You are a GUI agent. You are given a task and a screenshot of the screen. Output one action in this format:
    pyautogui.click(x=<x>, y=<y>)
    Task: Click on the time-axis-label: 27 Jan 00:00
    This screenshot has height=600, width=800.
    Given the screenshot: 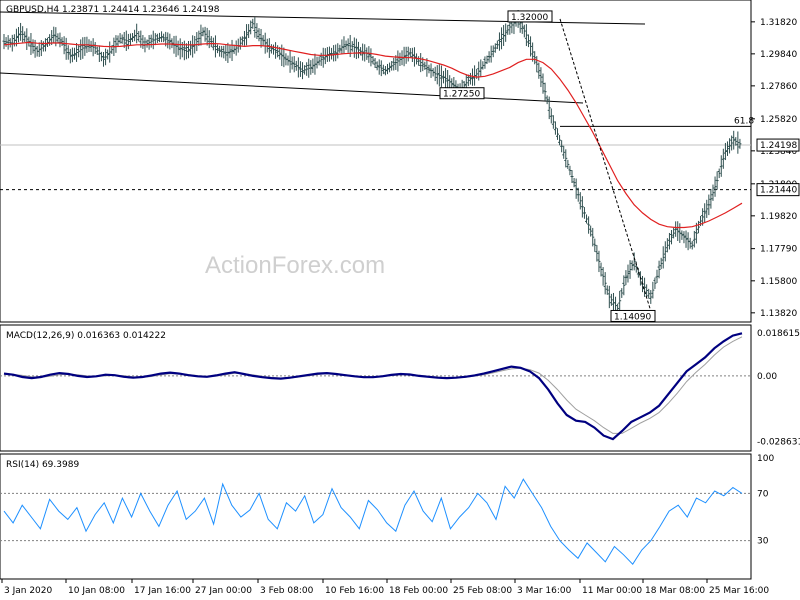 What is the action you would take?
    pyautogui.click(x=223, y=591)
    